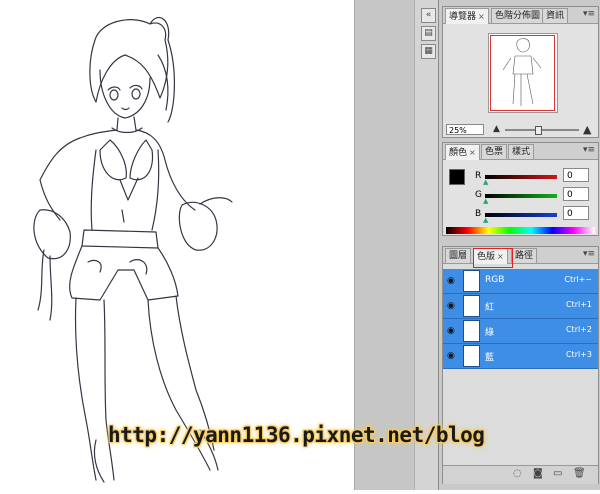 The image size is (600, 494). Describe the element at coordinates (578, 354) in the screenshot. I see `channel-shortcut: Ctrl+3` at that location.